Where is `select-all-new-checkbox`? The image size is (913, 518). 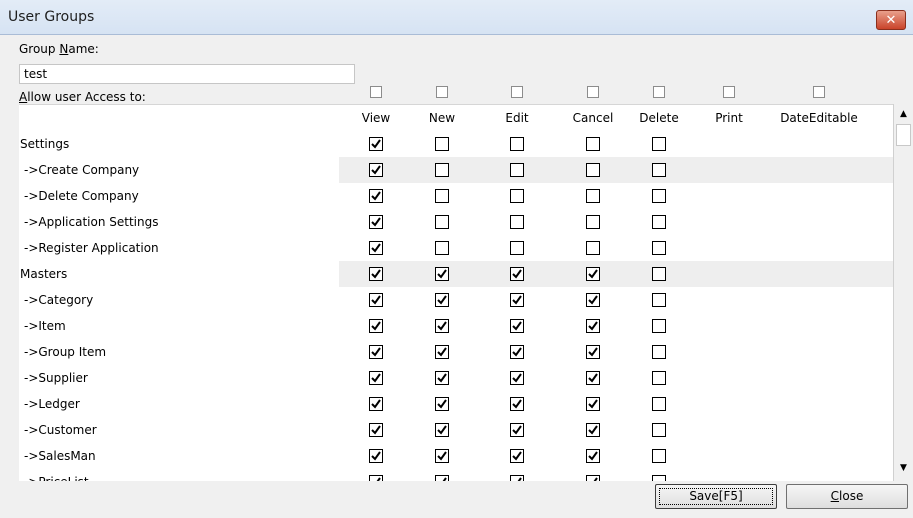 select-all-new-checkbox is located at coordinates (442, 92).